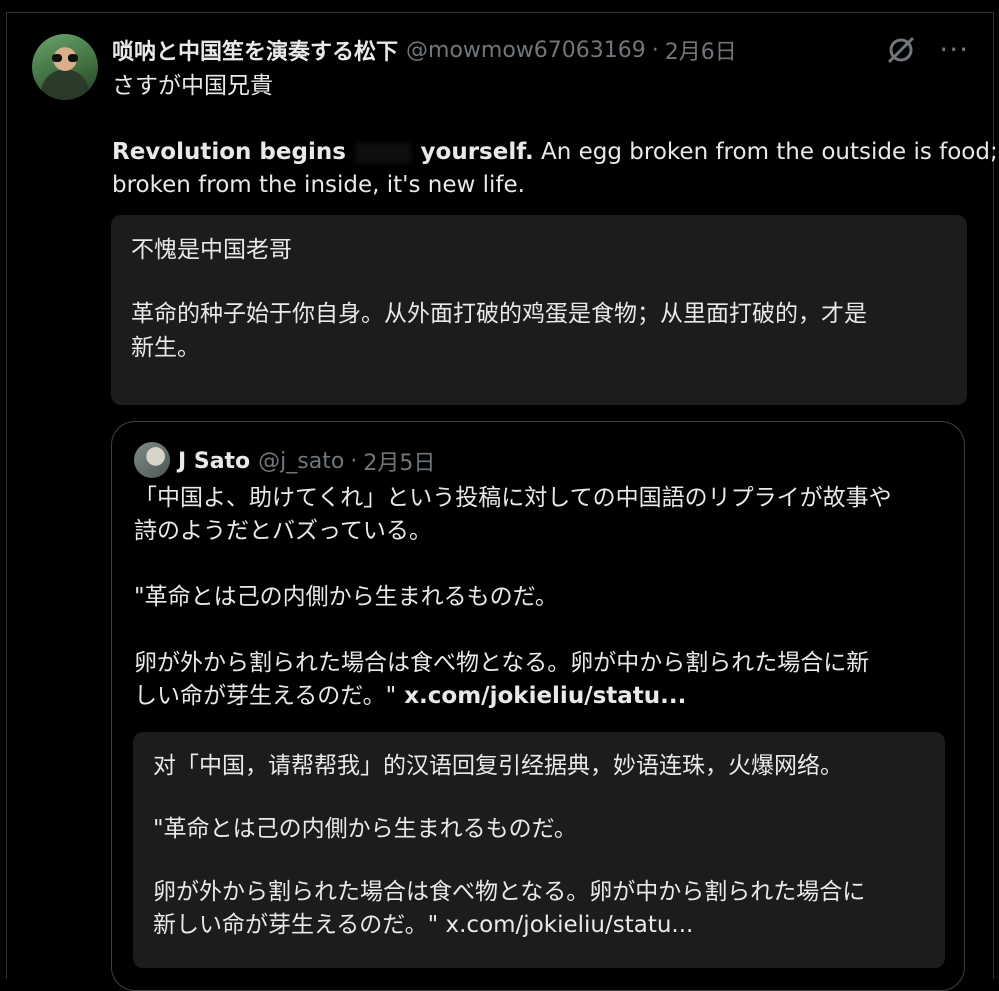 Image resolution: width=999 pixels, height=991 pixels. I want to click on translation-line: 革命的种子始于你自身。从外面打破的鸡蛋是食物；从里面打破的，才是, so click(499, 314).